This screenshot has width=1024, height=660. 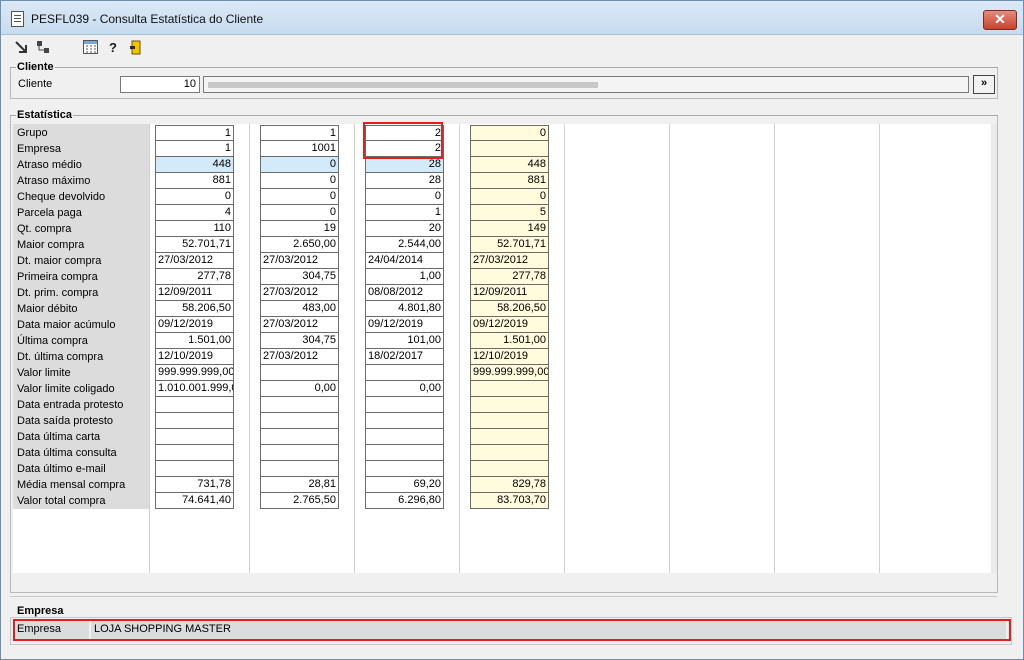 I want to click on grid-cell: 829,78, so click(x=509, y=485).